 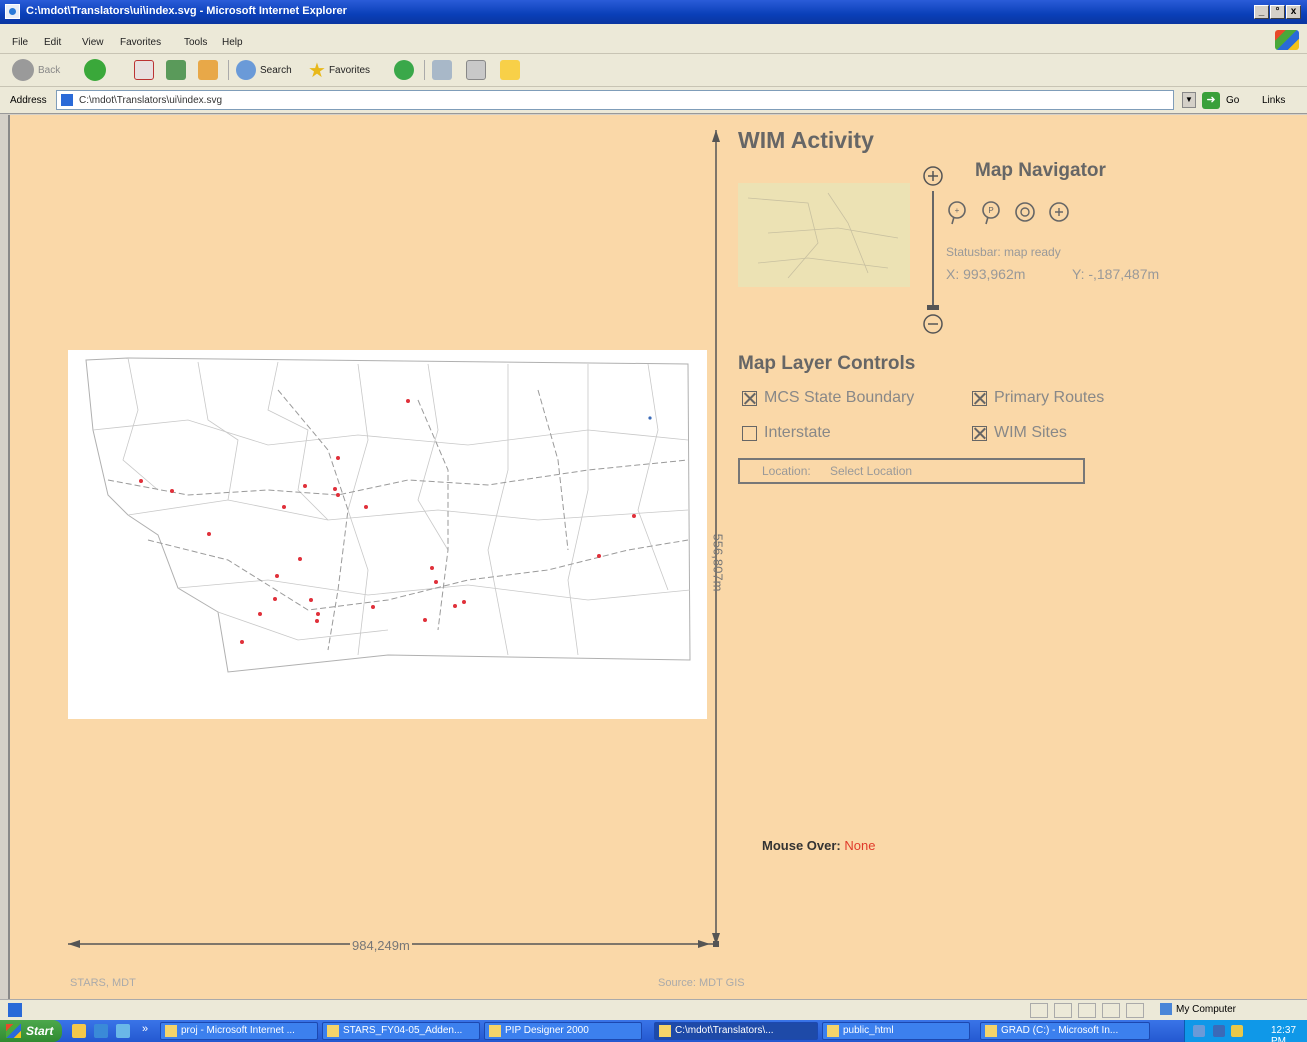 I want to click on horizontal-scale-label: 984,249m, so click(x=381, y=945).